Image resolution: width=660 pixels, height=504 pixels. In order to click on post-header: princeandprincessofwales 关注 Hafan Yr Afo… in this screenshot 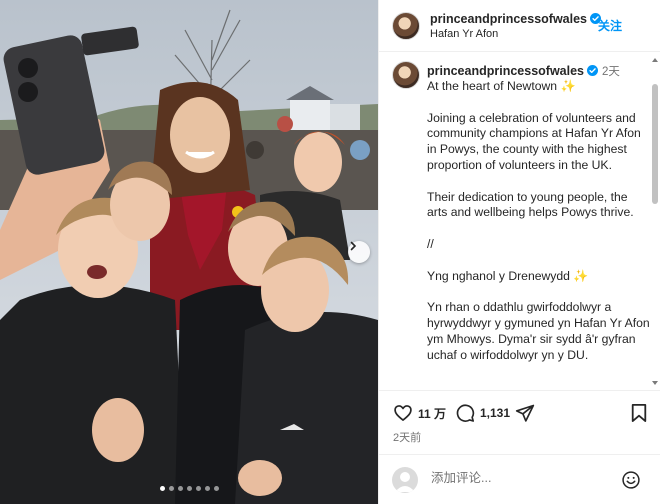, I will do `click(519, 26)`.